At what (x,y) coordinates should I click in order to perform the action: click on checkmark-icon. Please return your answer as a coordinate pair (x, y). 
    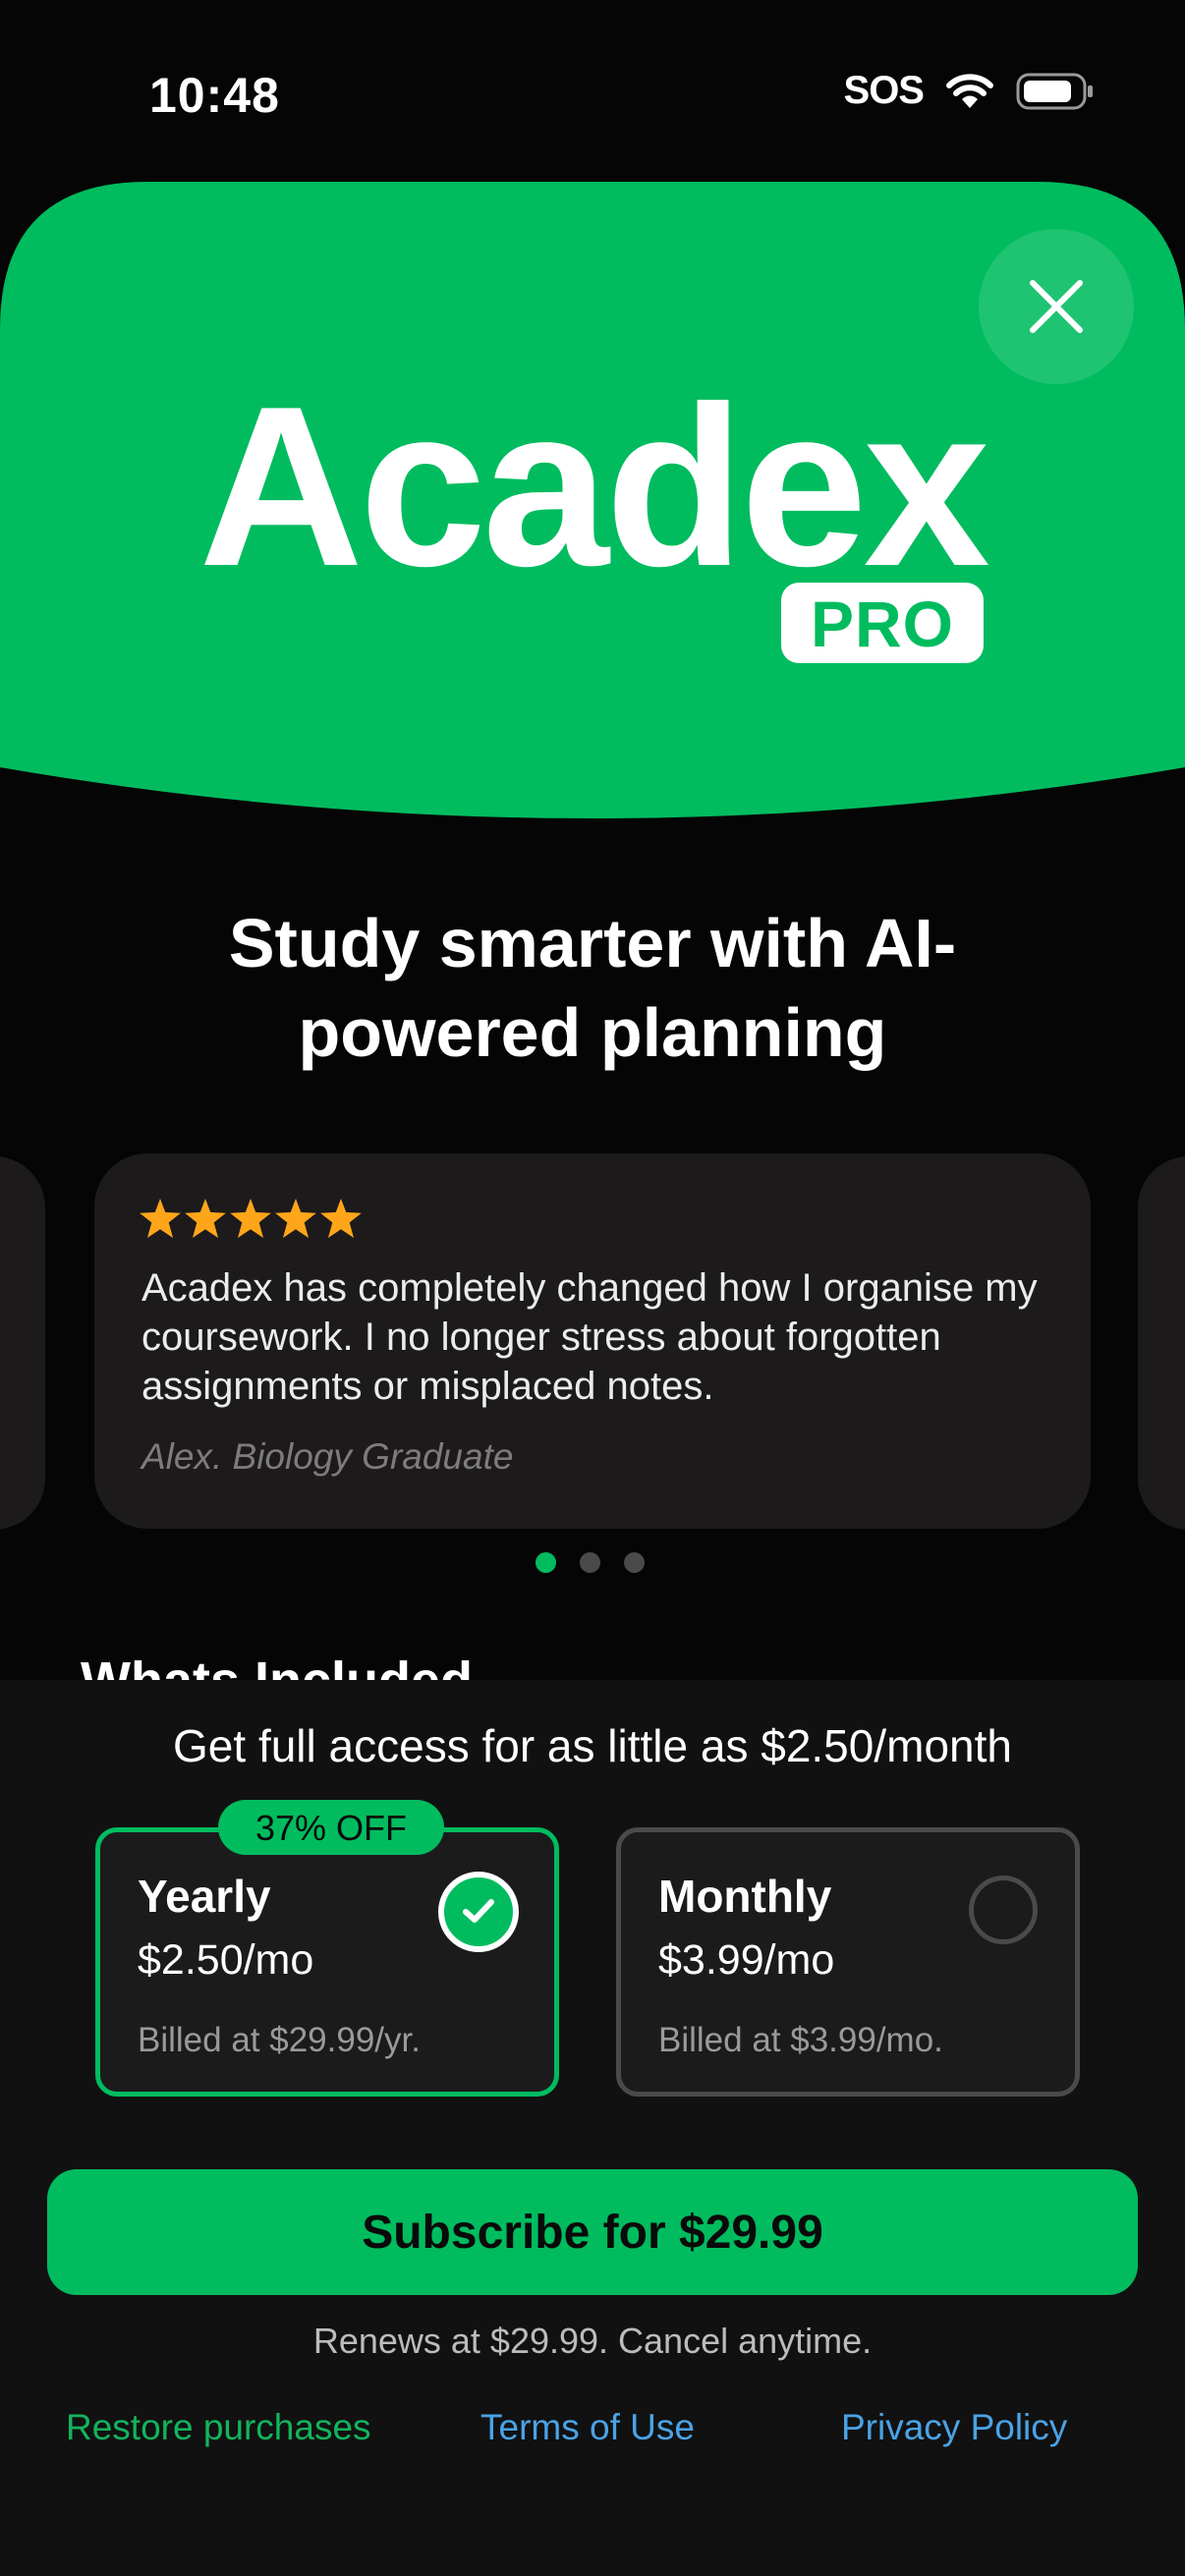
    Looking at the image, I should click on (479, 1911).